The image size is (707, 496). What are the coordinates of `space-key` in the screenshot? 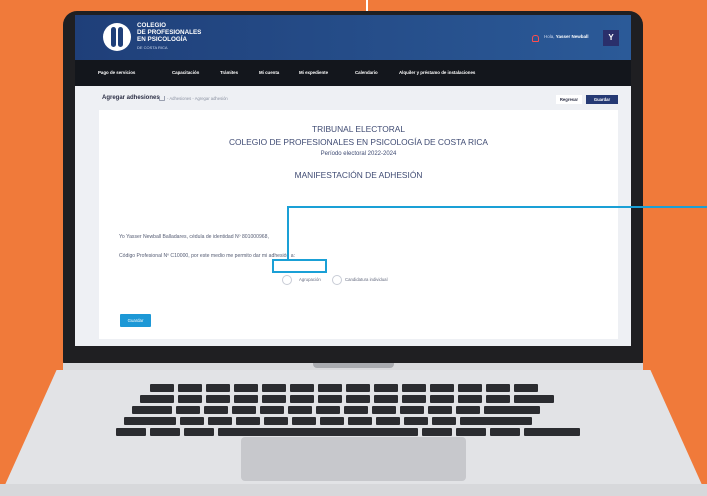 It's located at (318, 432).